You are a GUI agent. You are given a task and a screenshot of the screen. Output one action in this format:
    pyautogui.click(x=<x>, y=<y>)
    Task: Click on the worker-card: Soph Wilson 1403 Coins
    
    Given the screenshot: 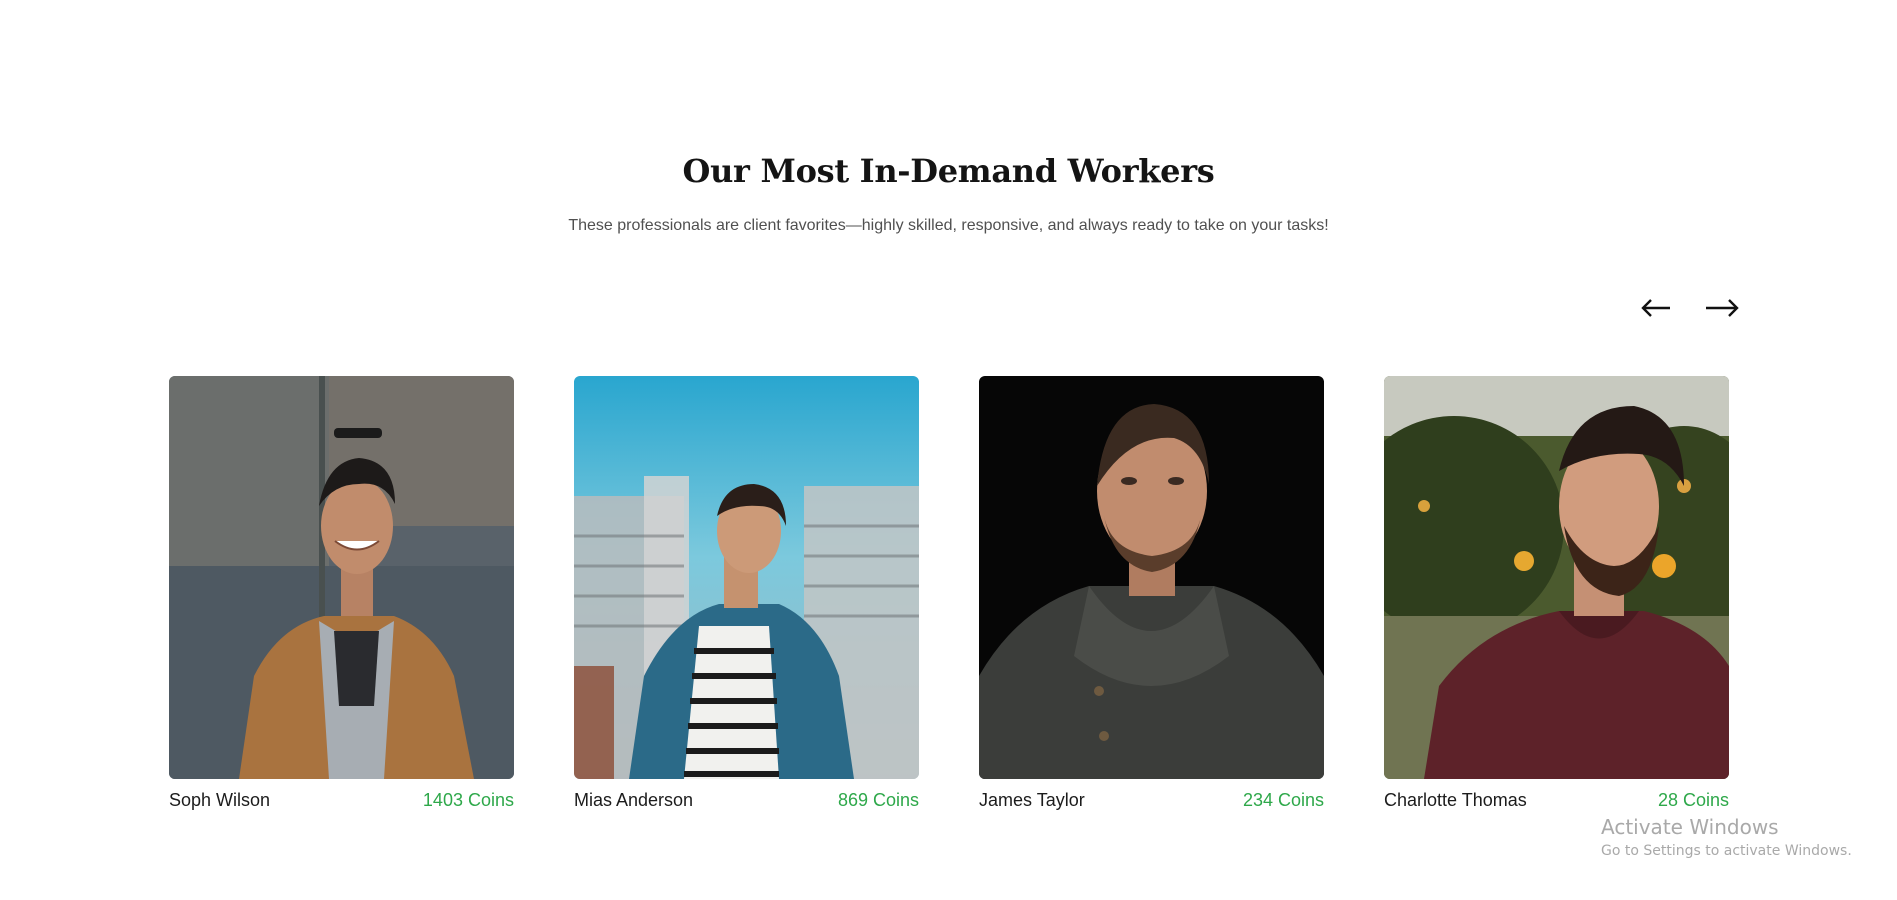 What is the action you would take?
    pyautogui.click(x=341, y=593)
    